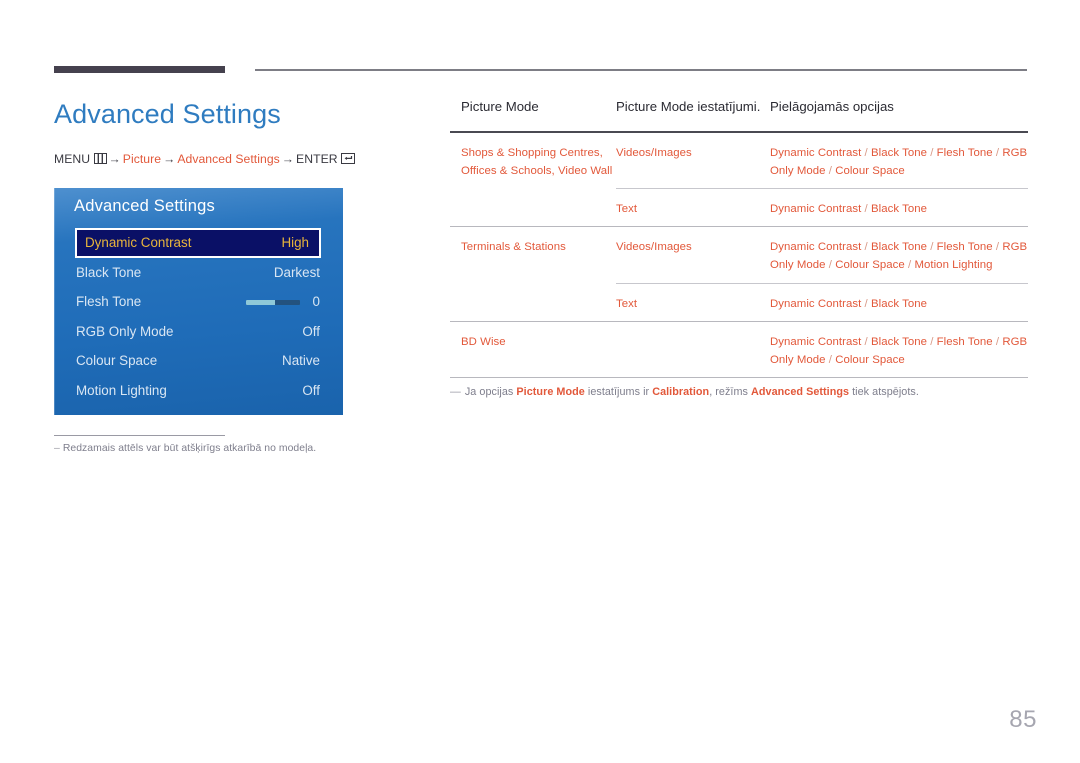 This screenshot has width=1080, height=763. I want to click on breadcrumb-arrow-3: →, so click(288, 159).